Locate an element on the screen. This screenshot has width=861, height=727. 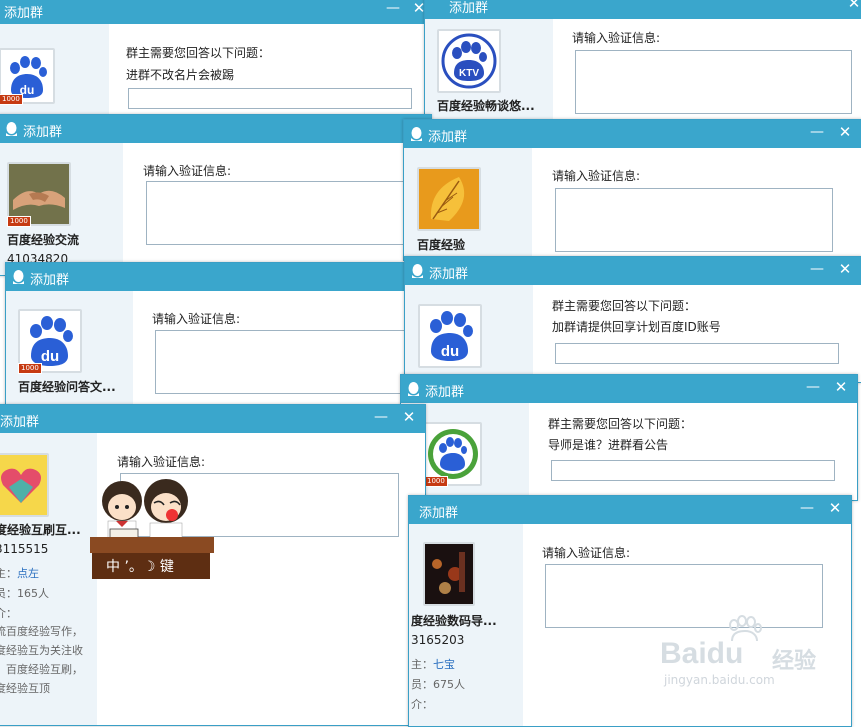
watermark-suffix: 经验 is located at coordinates (794, 661).